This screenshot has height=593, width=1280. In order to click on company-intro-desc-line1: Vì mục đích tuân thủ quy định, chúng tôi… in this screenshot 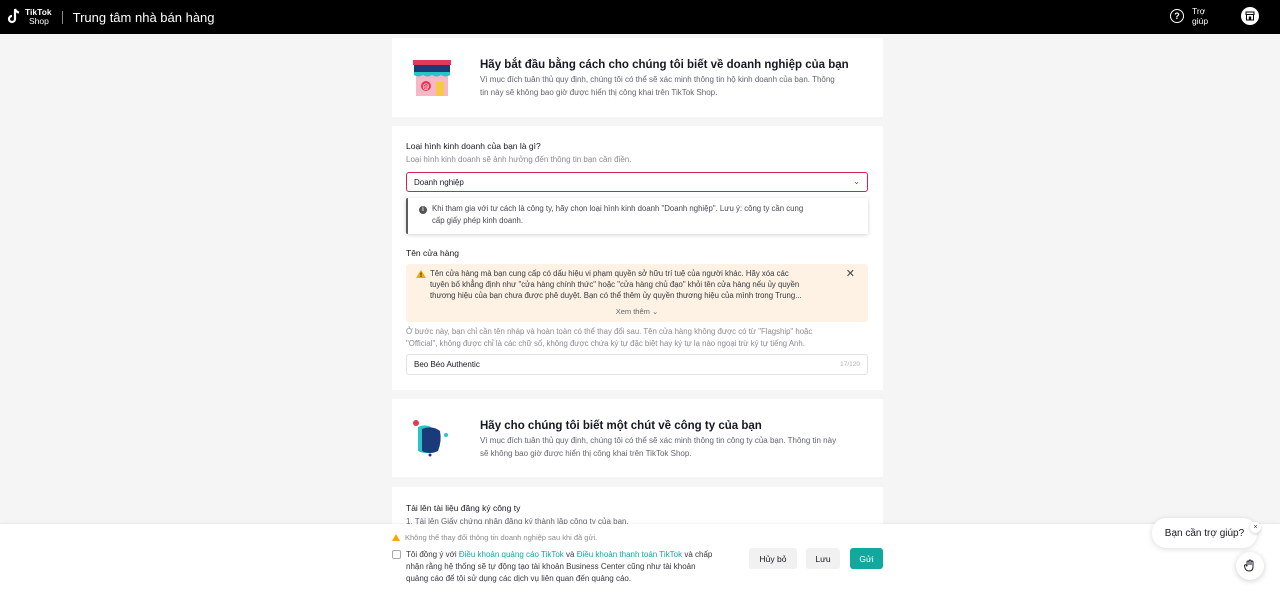, I will do `click(658, 440)`.